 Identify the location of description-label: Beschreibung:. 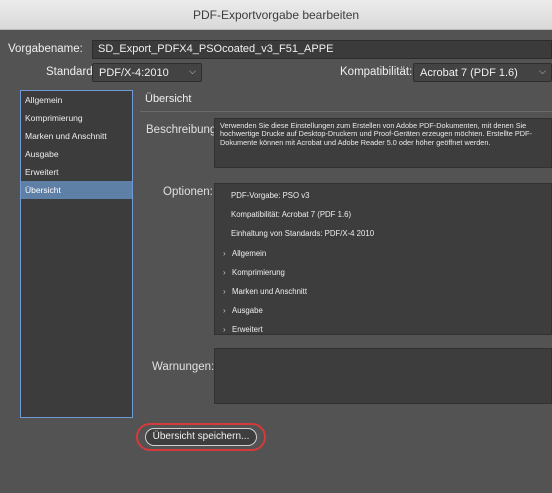
(183, 130).